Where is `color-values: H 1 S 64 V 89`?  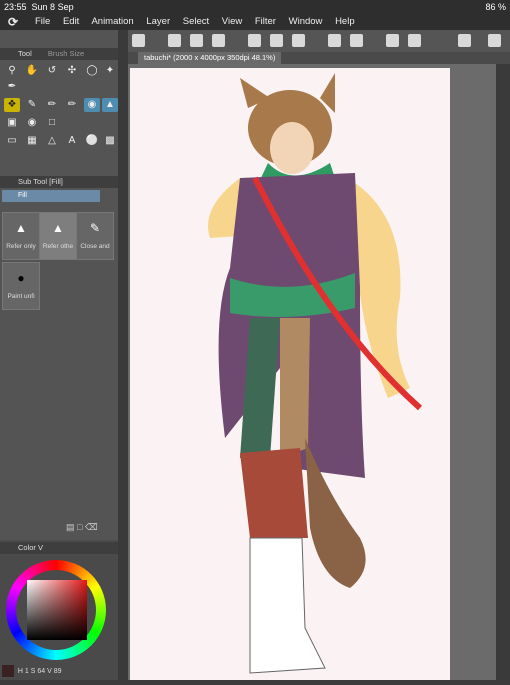
color-values: H 1 S 64 V 89 is located at coordinates (59, 672).